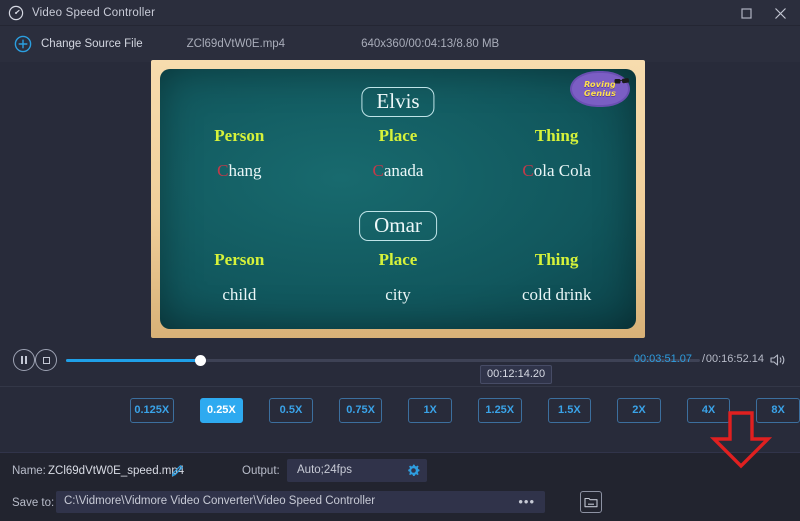 Image resolution: width=800 pixels, height=521 pixels. What do you see at coordinates (779, 360) in the screenshot?
I see `volume-icon` at bounding box center [779, 360].